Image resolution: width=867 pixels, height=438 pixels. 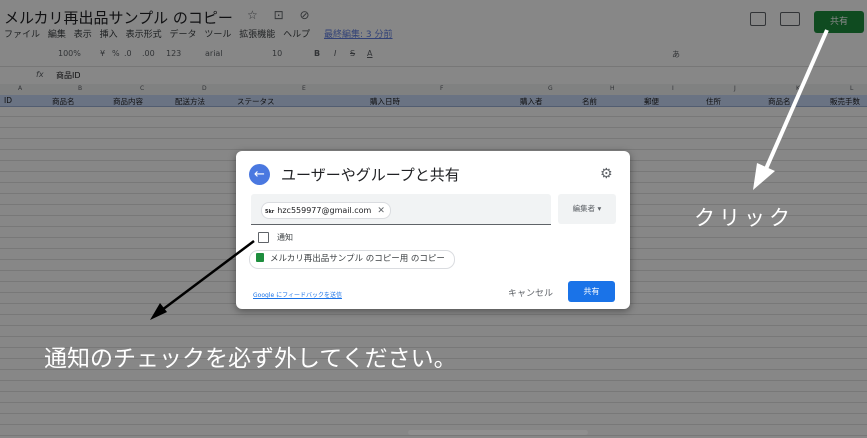 What do you see at coordinates (206, 277) in the screenshot?
I see `notify-arrow` at bounding box center [206, 277].